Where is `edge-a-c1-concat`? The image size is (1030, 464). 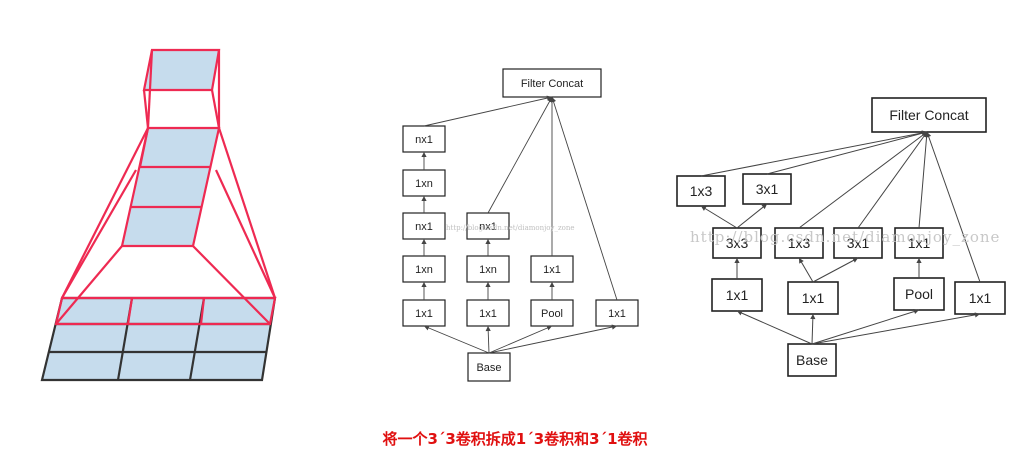
edge-a-c1-concat is located at coordinates (488, 111).